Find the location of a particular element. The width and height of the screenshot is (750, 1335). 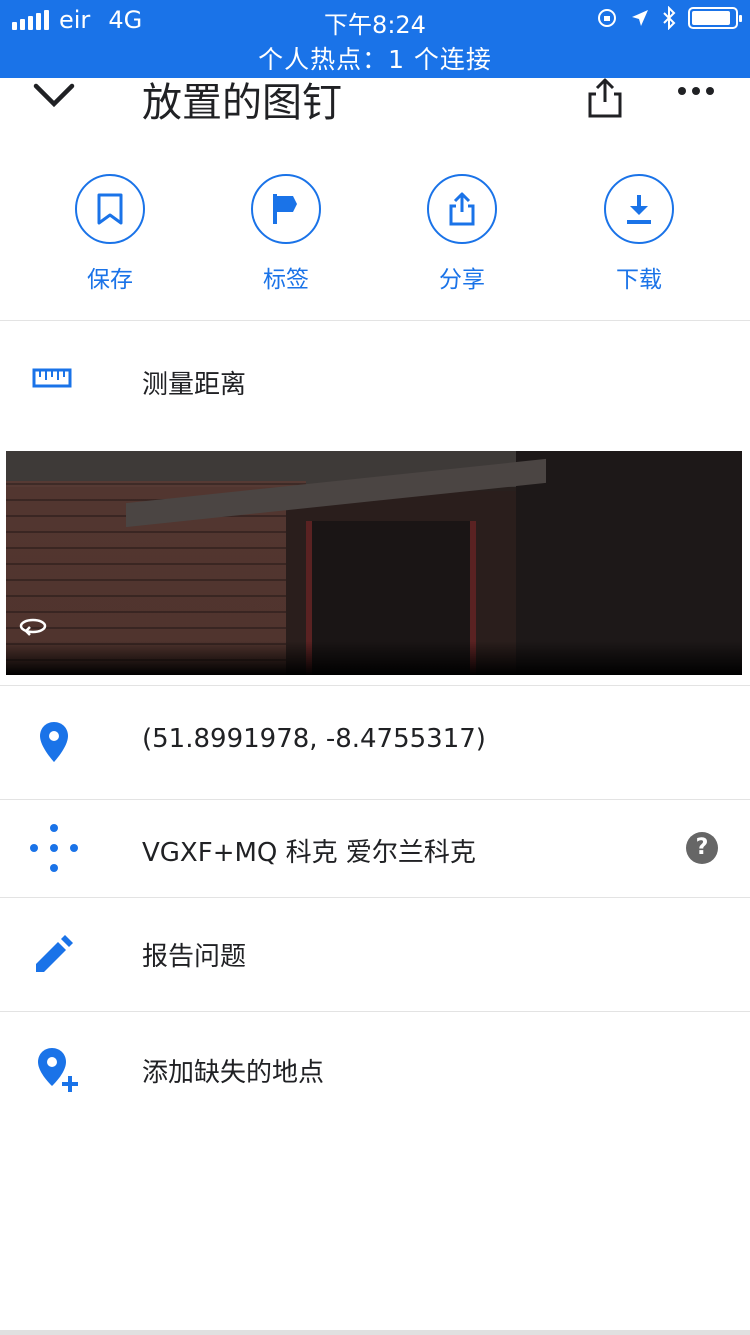

ruler-icon is located at coordinates (52, 378).